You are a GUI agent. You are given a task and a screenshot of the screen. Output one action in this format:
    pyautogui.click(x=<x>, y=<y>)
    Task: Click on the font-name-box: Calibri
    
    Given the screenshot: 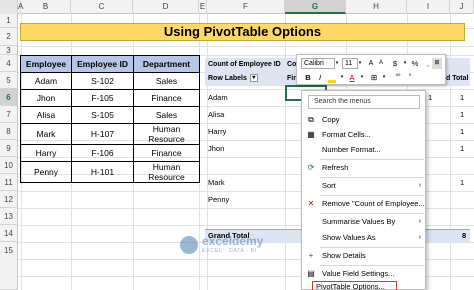 What is the action you would take?
    pyautogui.click(x=318, y=63)
    